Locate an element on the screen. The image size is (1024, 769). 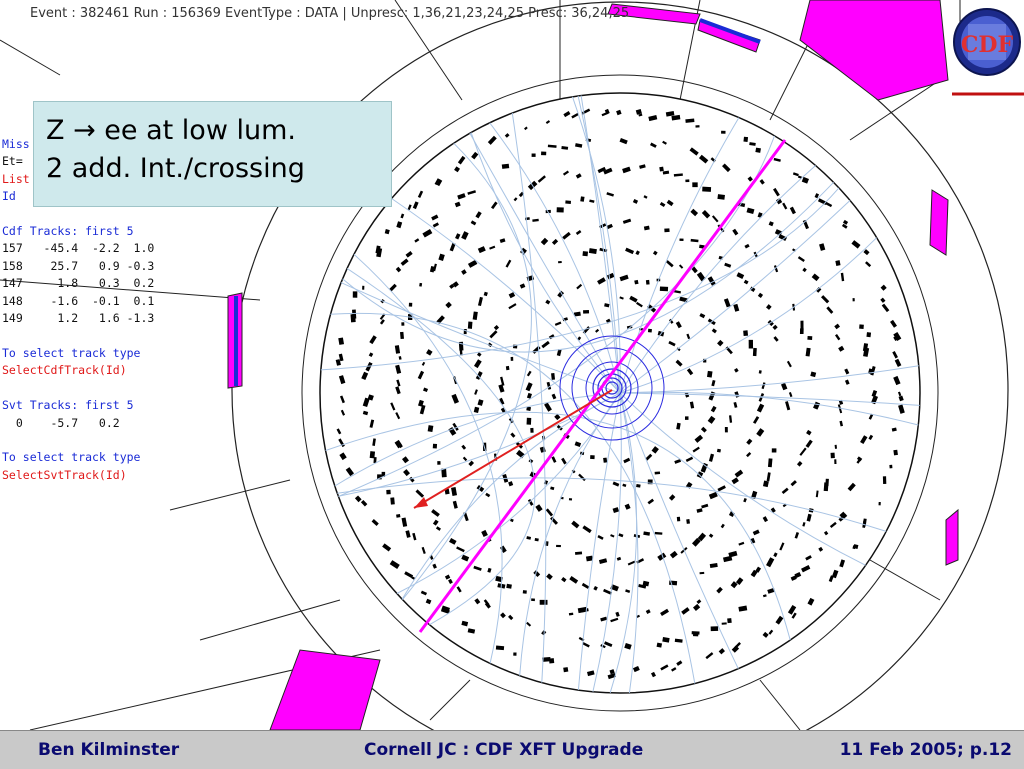
panel-line: Svt Tracks: first 5 is located at coordinates (68, 405).